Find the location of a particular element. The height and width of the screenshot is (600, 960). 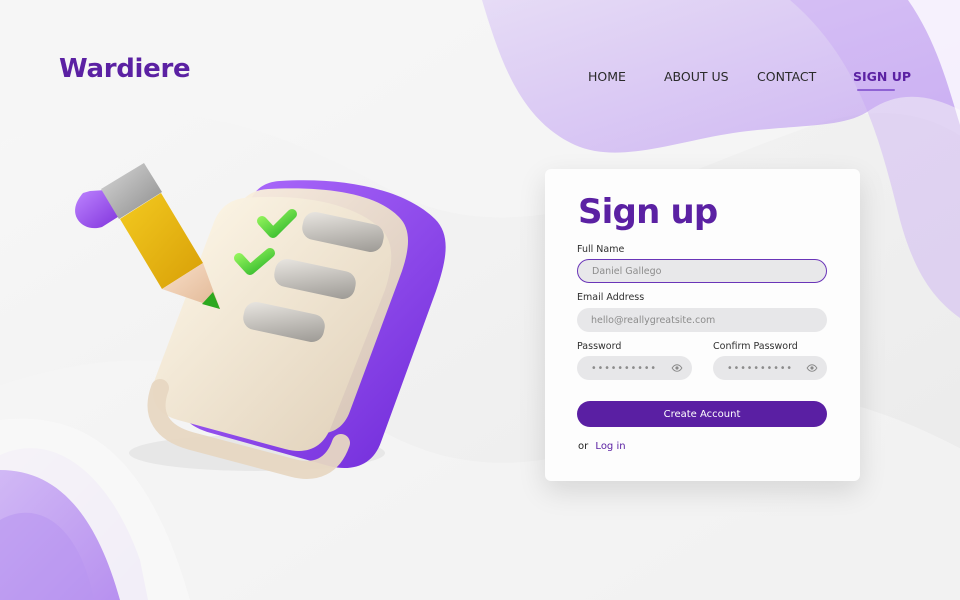

email-input is located at coordinates (702, 320).